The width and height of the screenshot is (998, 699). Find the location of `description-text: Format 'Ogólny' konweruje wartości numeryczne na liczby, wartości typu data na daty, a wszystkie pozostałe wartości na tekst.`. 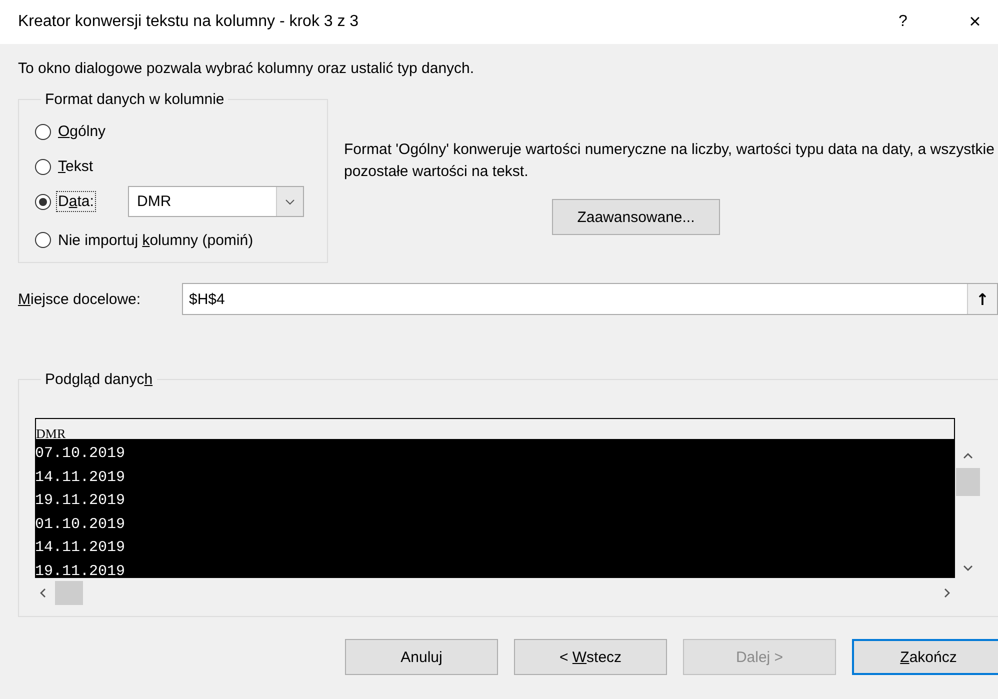

description-text: Format 'Ogólny' konweruje wartości numeryczne na liczby, wartości typu data na daty, a wszystkie pozostałe wartości na tekst. is located at coordinates (670, 161).